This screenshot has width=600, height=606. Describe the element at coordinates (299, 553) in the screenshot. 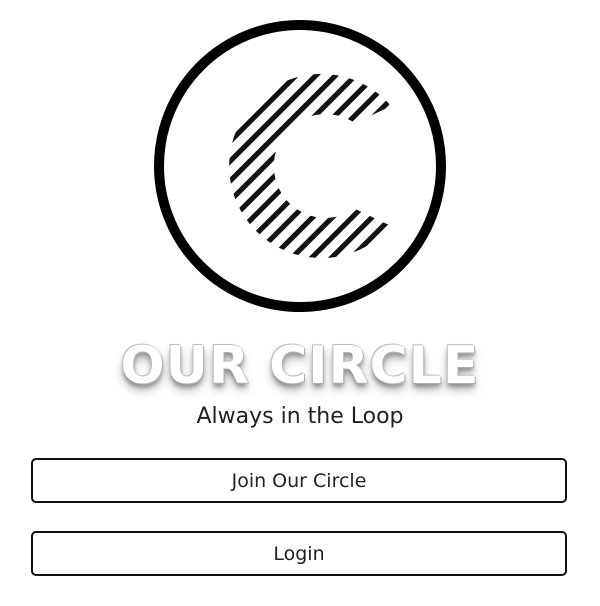

I see `login-button: Login` at that location.